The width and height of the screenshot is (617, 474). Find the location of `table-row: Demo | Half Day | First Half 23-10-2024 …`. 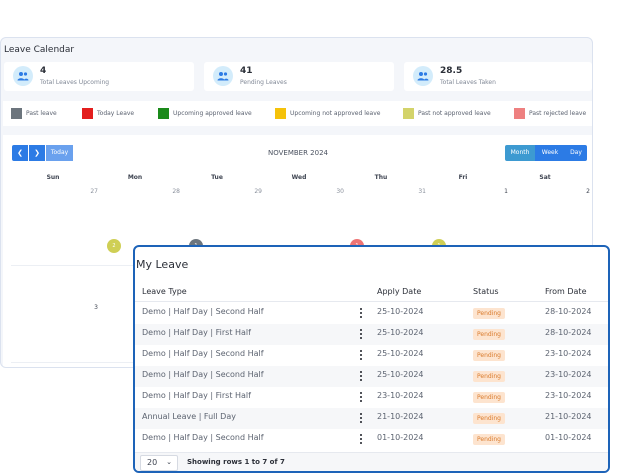

table-row: Demo | Half Day | First Half 23-10-2024 … is located at coordinates (371, 397).